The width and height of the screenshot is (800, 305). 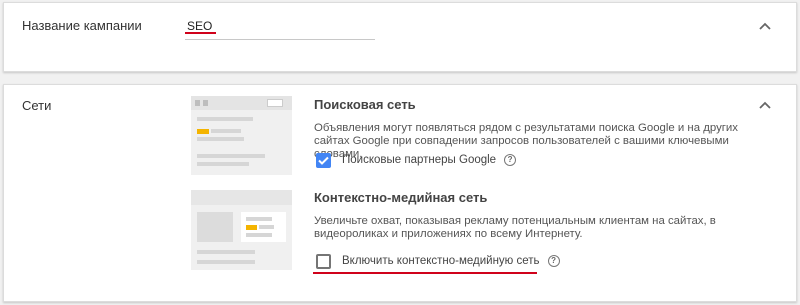 I want to click on search-partners-help-icon: ?, so click(x=510, y=160).